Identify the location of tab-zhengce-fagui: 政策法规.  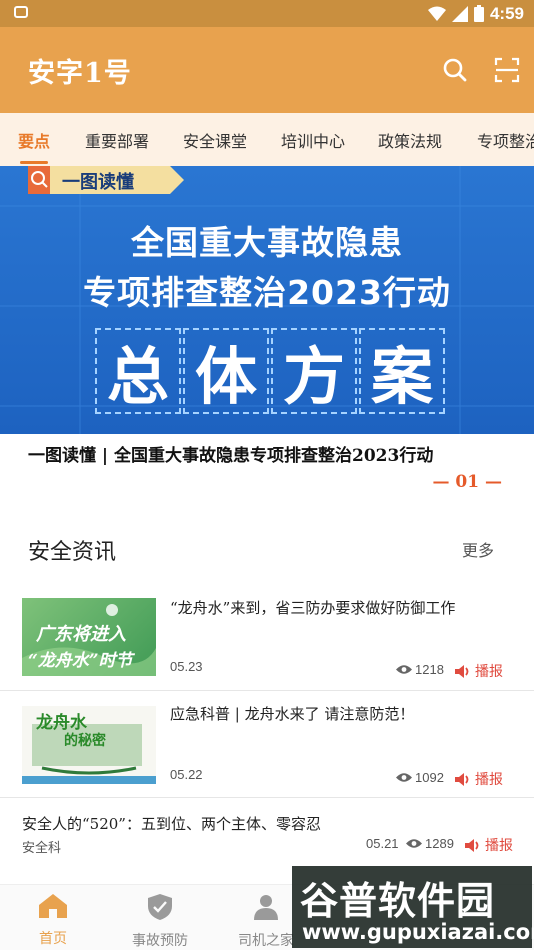
(410, 140).